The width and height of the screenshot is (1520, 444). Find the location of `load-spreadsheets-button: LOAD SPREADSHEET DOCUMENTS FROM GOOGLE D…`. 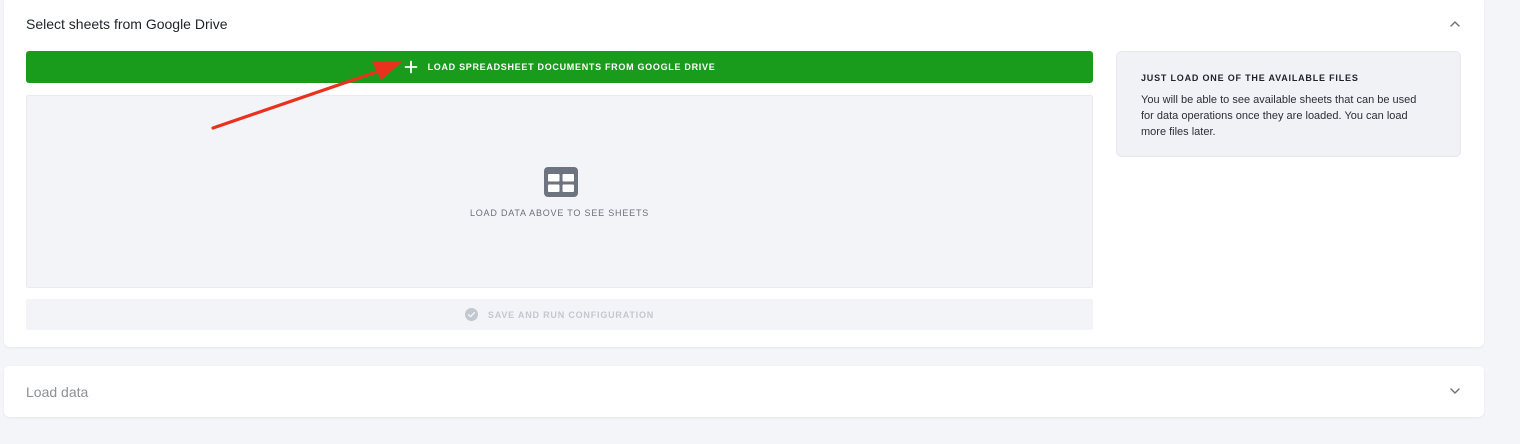

load-spreadsheets-button: LOAD SPREADSHEET DOCUMENTS FROM GOOGLE D… is located at coordinates (559, 67).